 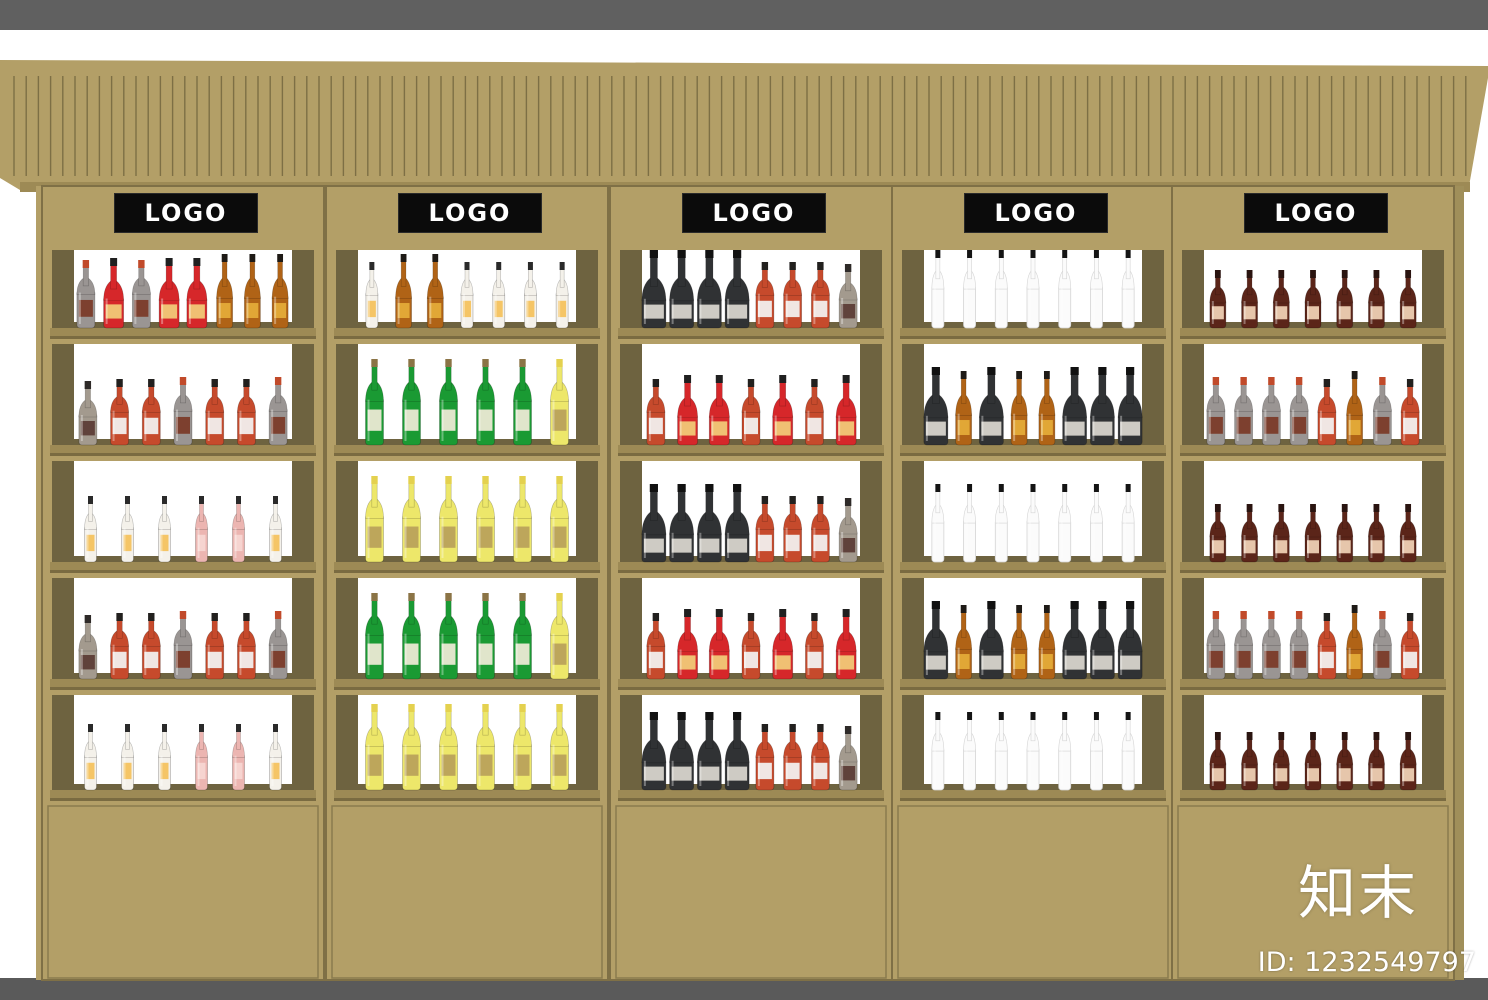 I want to click on cornice, so click(x=744, y=126).